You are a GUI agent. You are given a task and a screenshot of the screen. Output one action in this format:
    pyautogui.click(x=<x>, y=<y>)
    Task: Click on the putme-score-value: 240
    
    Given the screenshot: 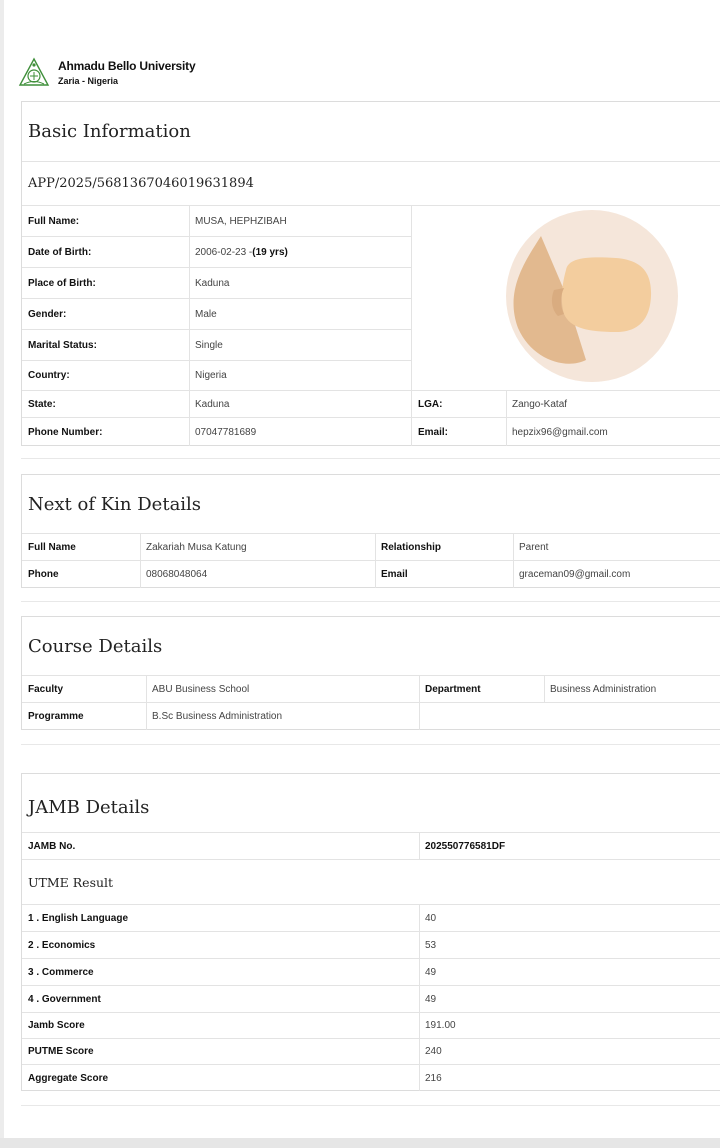 What is the action you would take?
    pyautogui.click(x=433, y=1051)
    